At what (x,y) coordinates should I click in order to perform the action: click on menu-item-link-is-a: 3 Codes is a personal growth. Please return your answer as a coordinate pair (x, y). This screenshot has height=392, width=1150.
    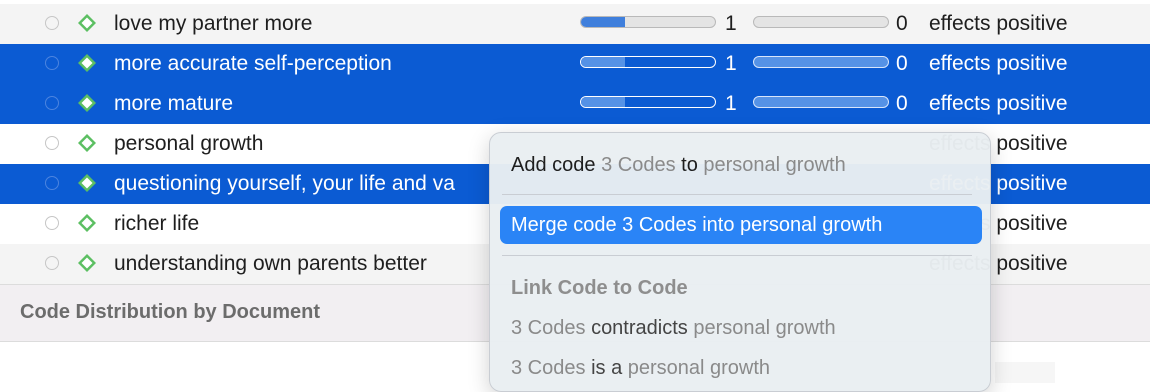
    Looking at the image, I should click on (640, 368).